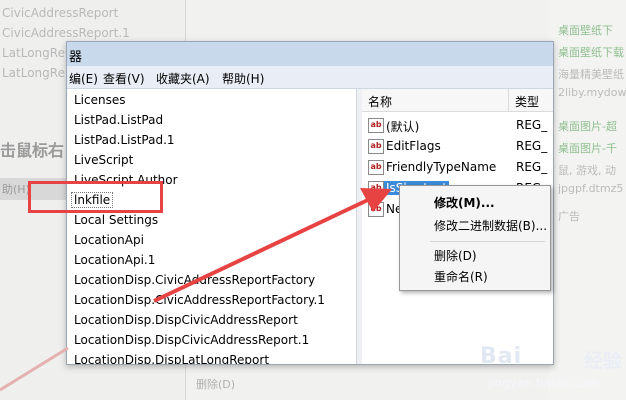 The height and width of the screenshot is (400, 626). What do you see at coordinates (95, 197) in the screenshot?
I see `highlight-box` at bounding box center [95, 197].